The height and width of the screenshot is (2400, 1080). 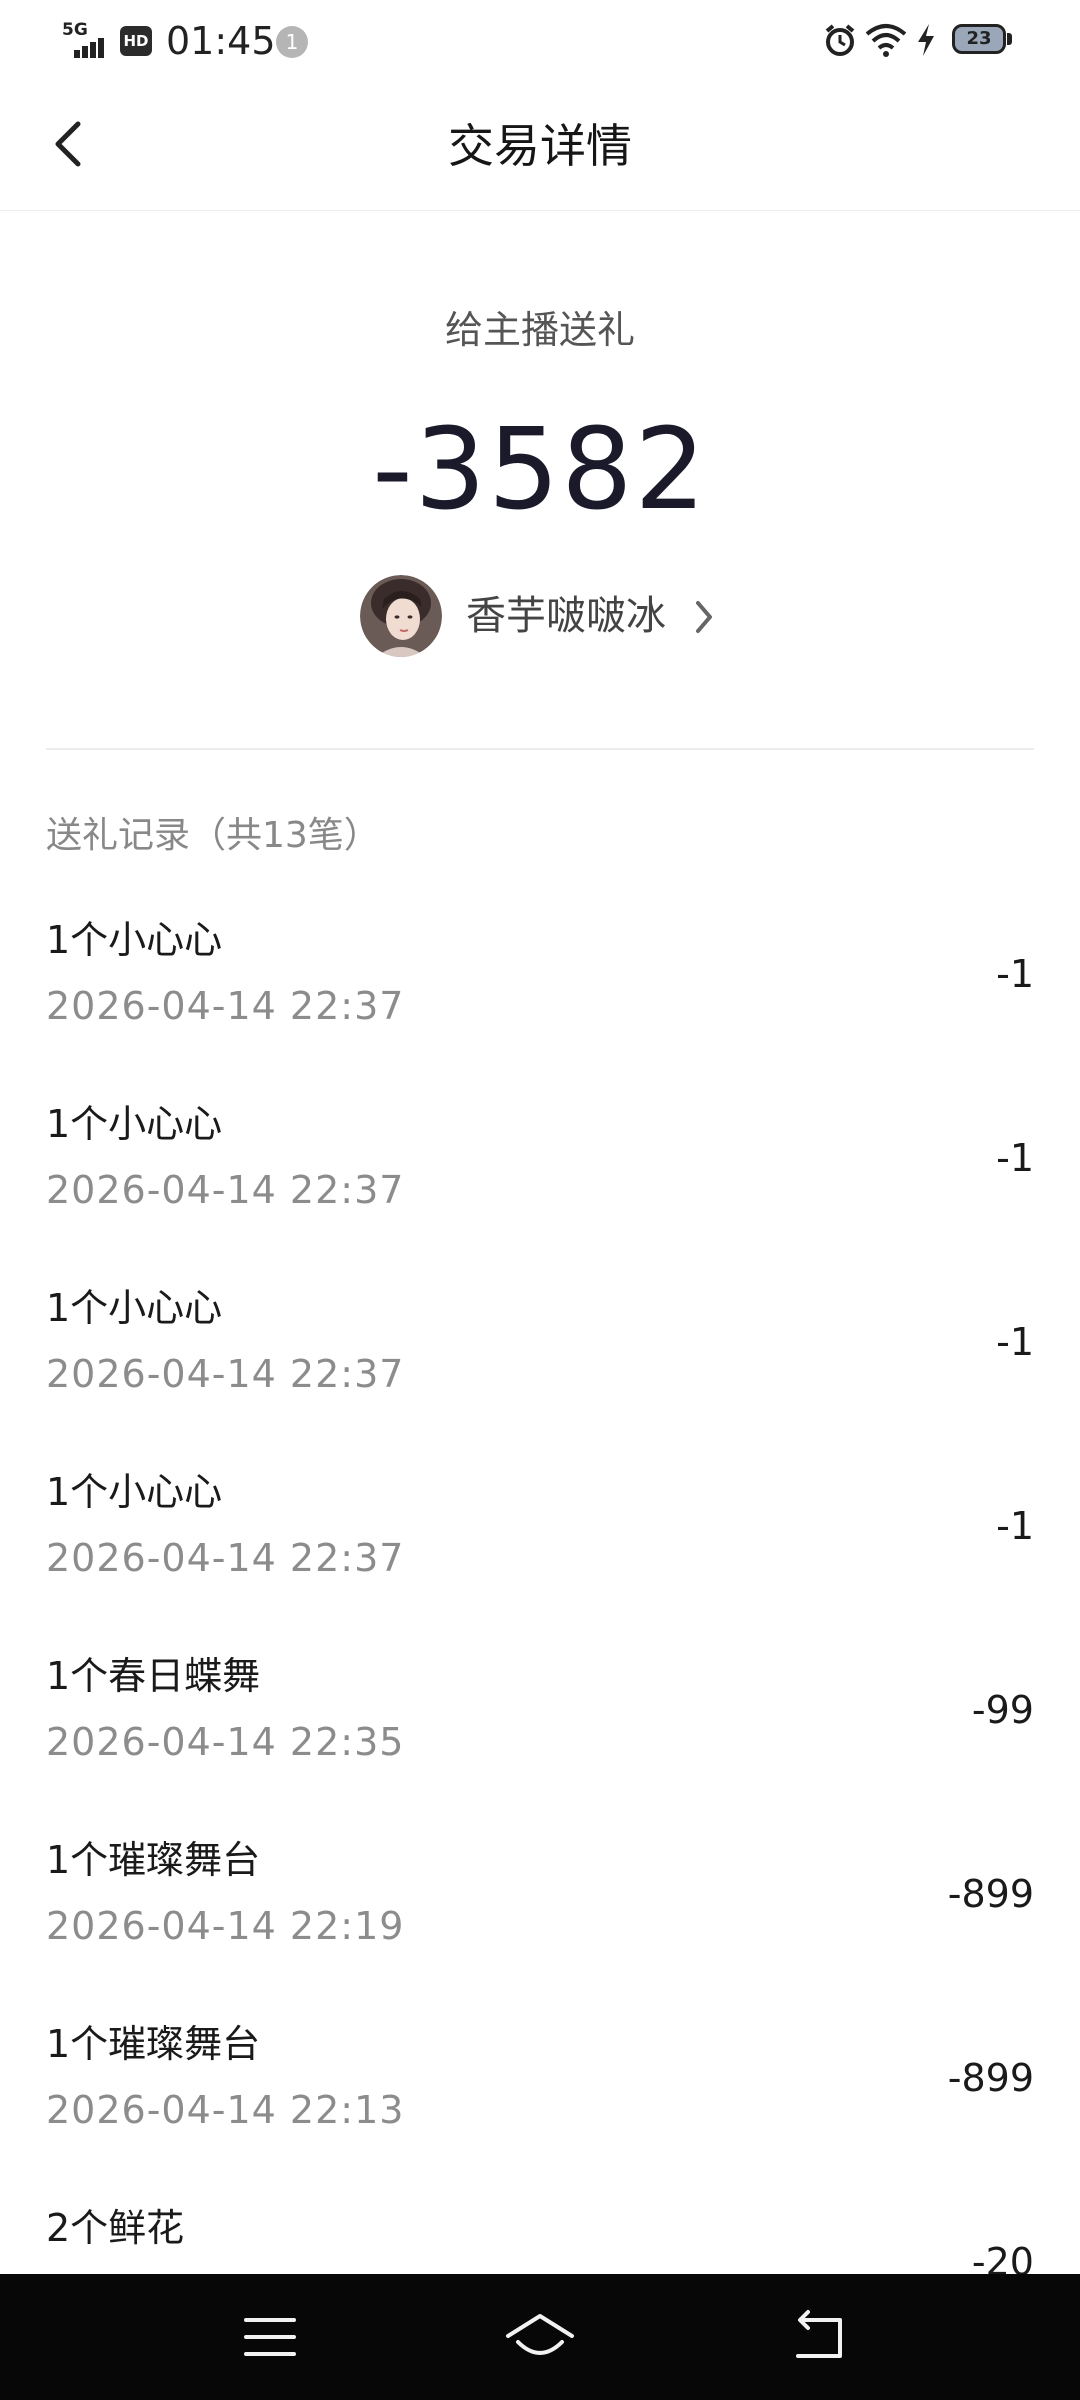 What do you see at coordinates (540, 2108) in the screenshot?
I see `record-row: 1个璀璨舞台 2026-04-14 22:13 -899` at bounding box center [540, 2108].